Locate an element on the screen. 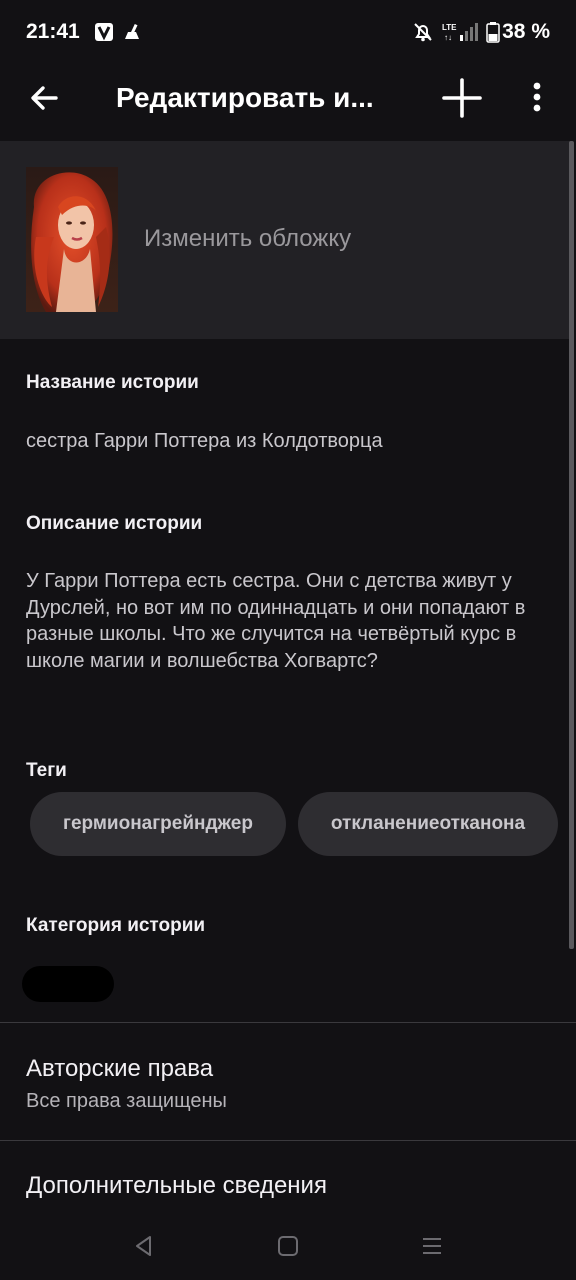 The image size is (576, 1280). tag-chip: откланениеотканона is located at coordinates (428, 824).